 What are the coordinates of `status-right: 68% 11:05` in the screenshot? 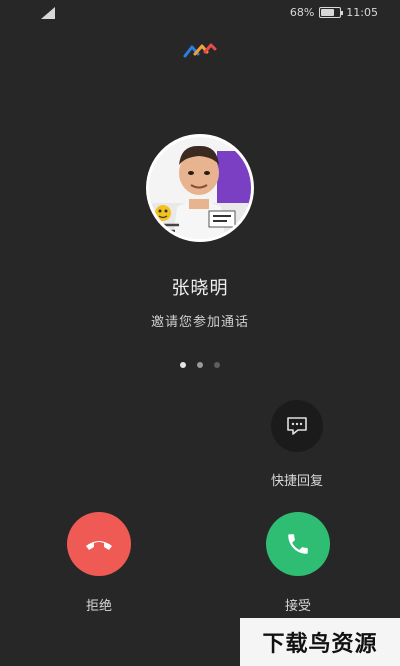 It's located at (334, 12).